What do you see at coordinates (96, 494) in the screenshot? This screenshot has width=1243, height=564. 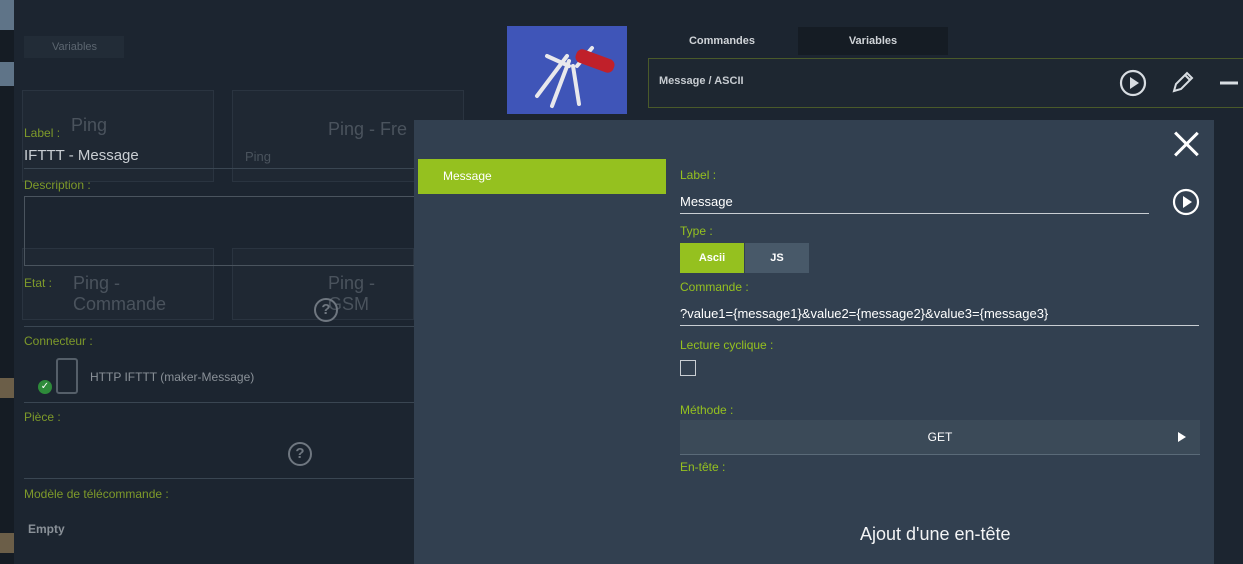 I see `modele-caption: Modèle de télécommande :` at bounding box center [96, 494].